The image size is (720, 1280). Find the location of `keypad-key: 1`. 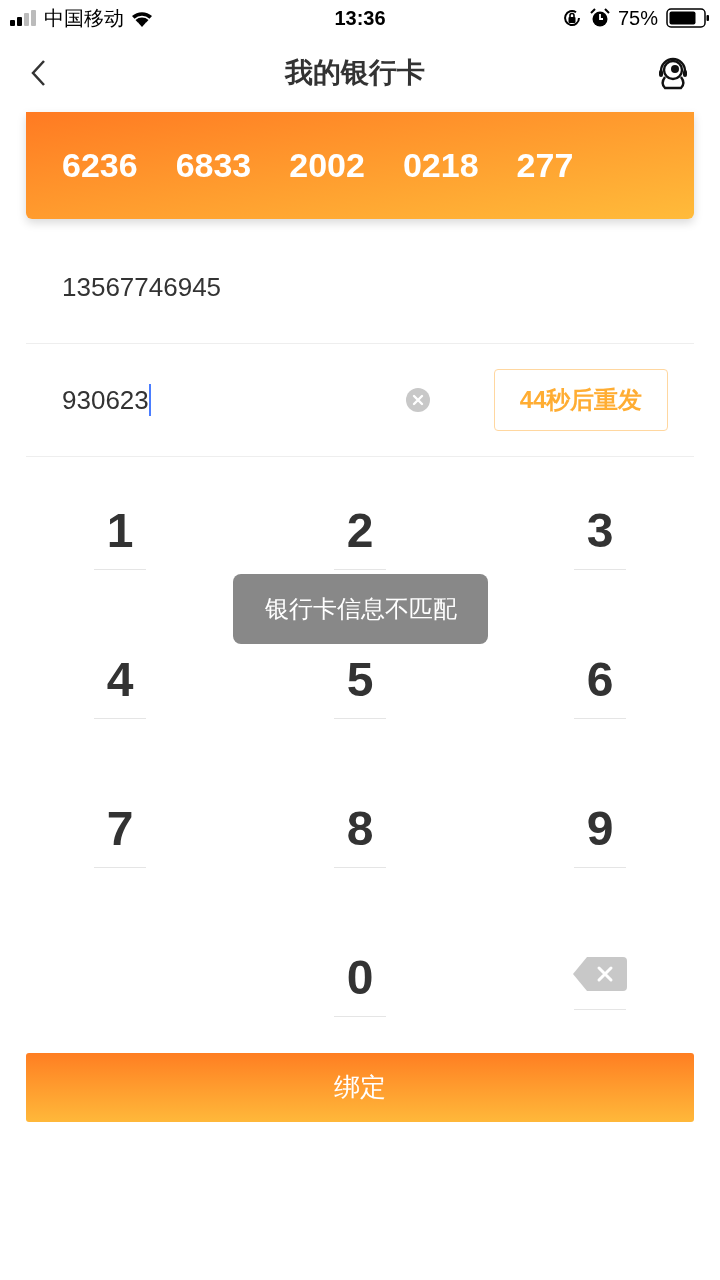

keypad-key: 1 is located at coordinates (120, 538).